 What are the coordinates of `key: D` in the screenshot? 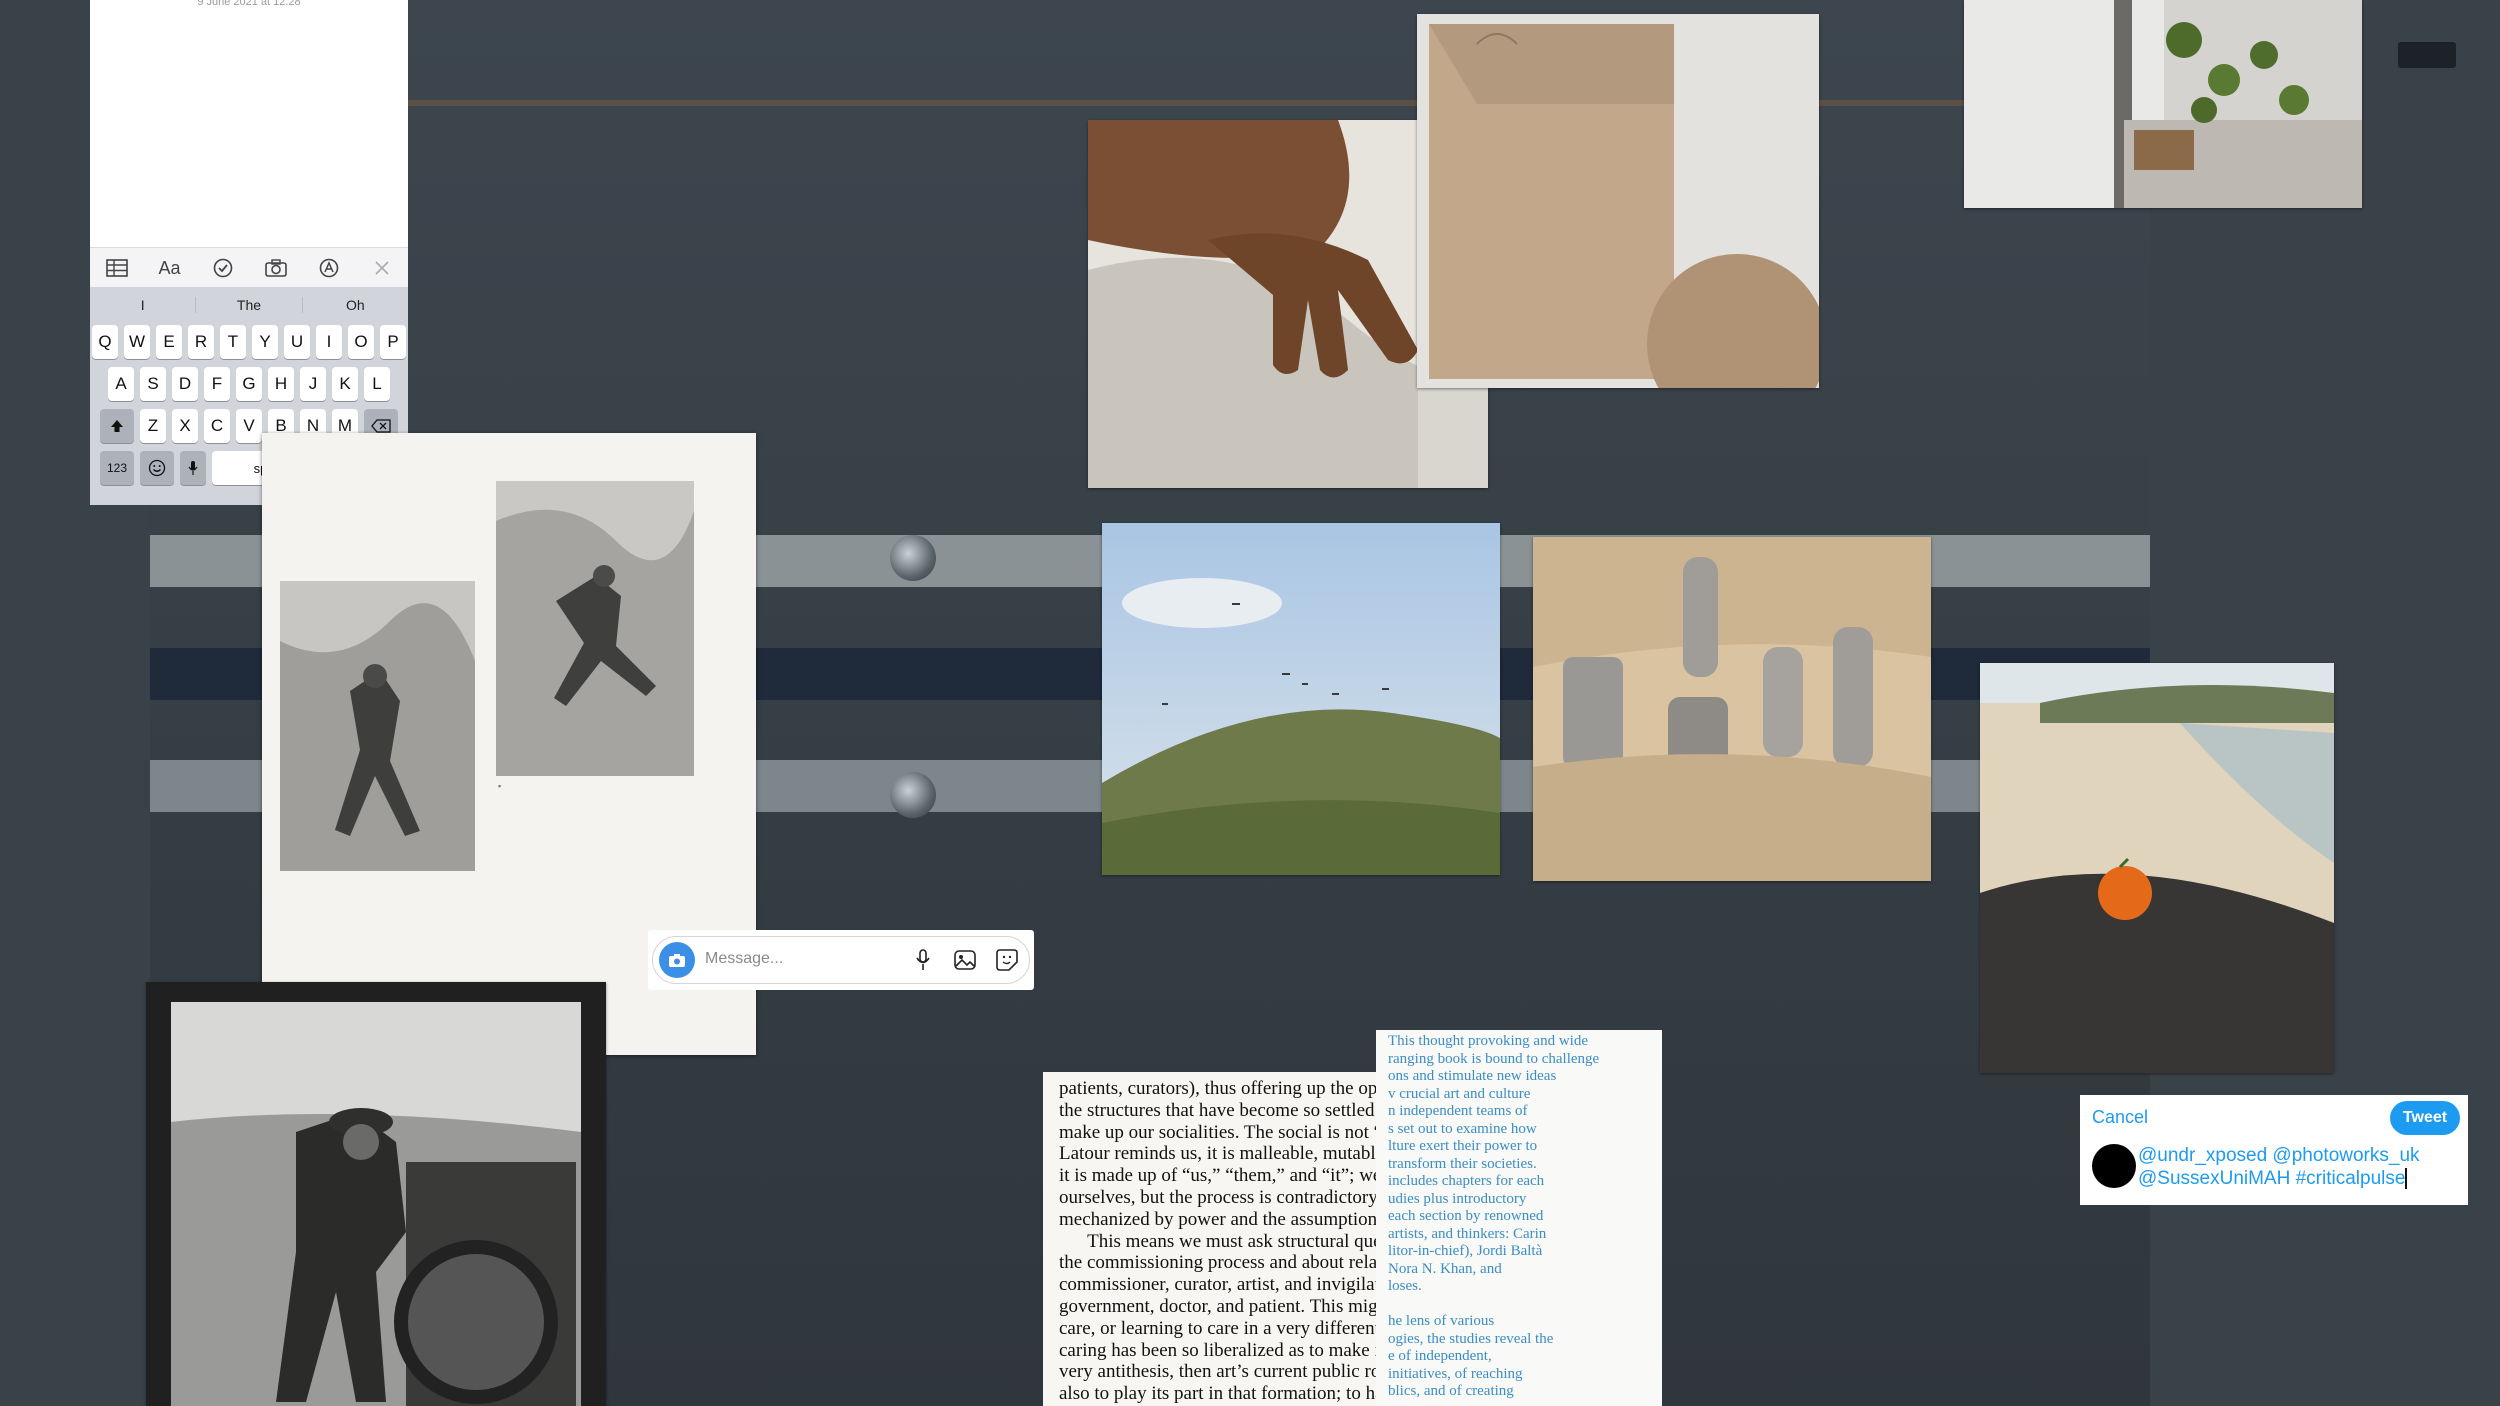 It's located at (185, 384).